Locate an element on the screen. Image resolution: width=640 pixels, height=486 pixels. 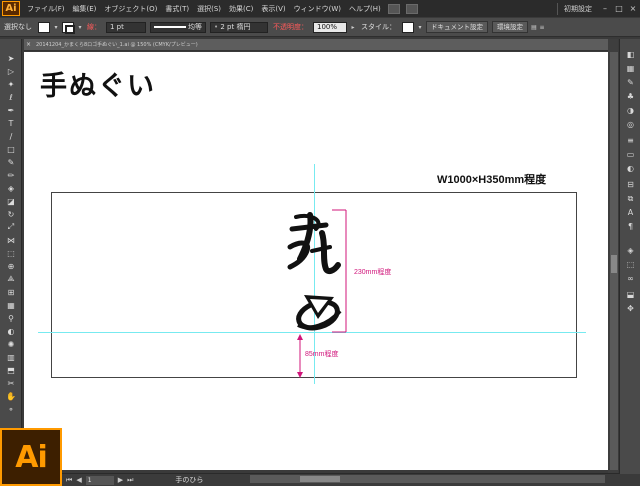
stroke-dropdown-icon: ▾ is located at coordinates (80, 27).